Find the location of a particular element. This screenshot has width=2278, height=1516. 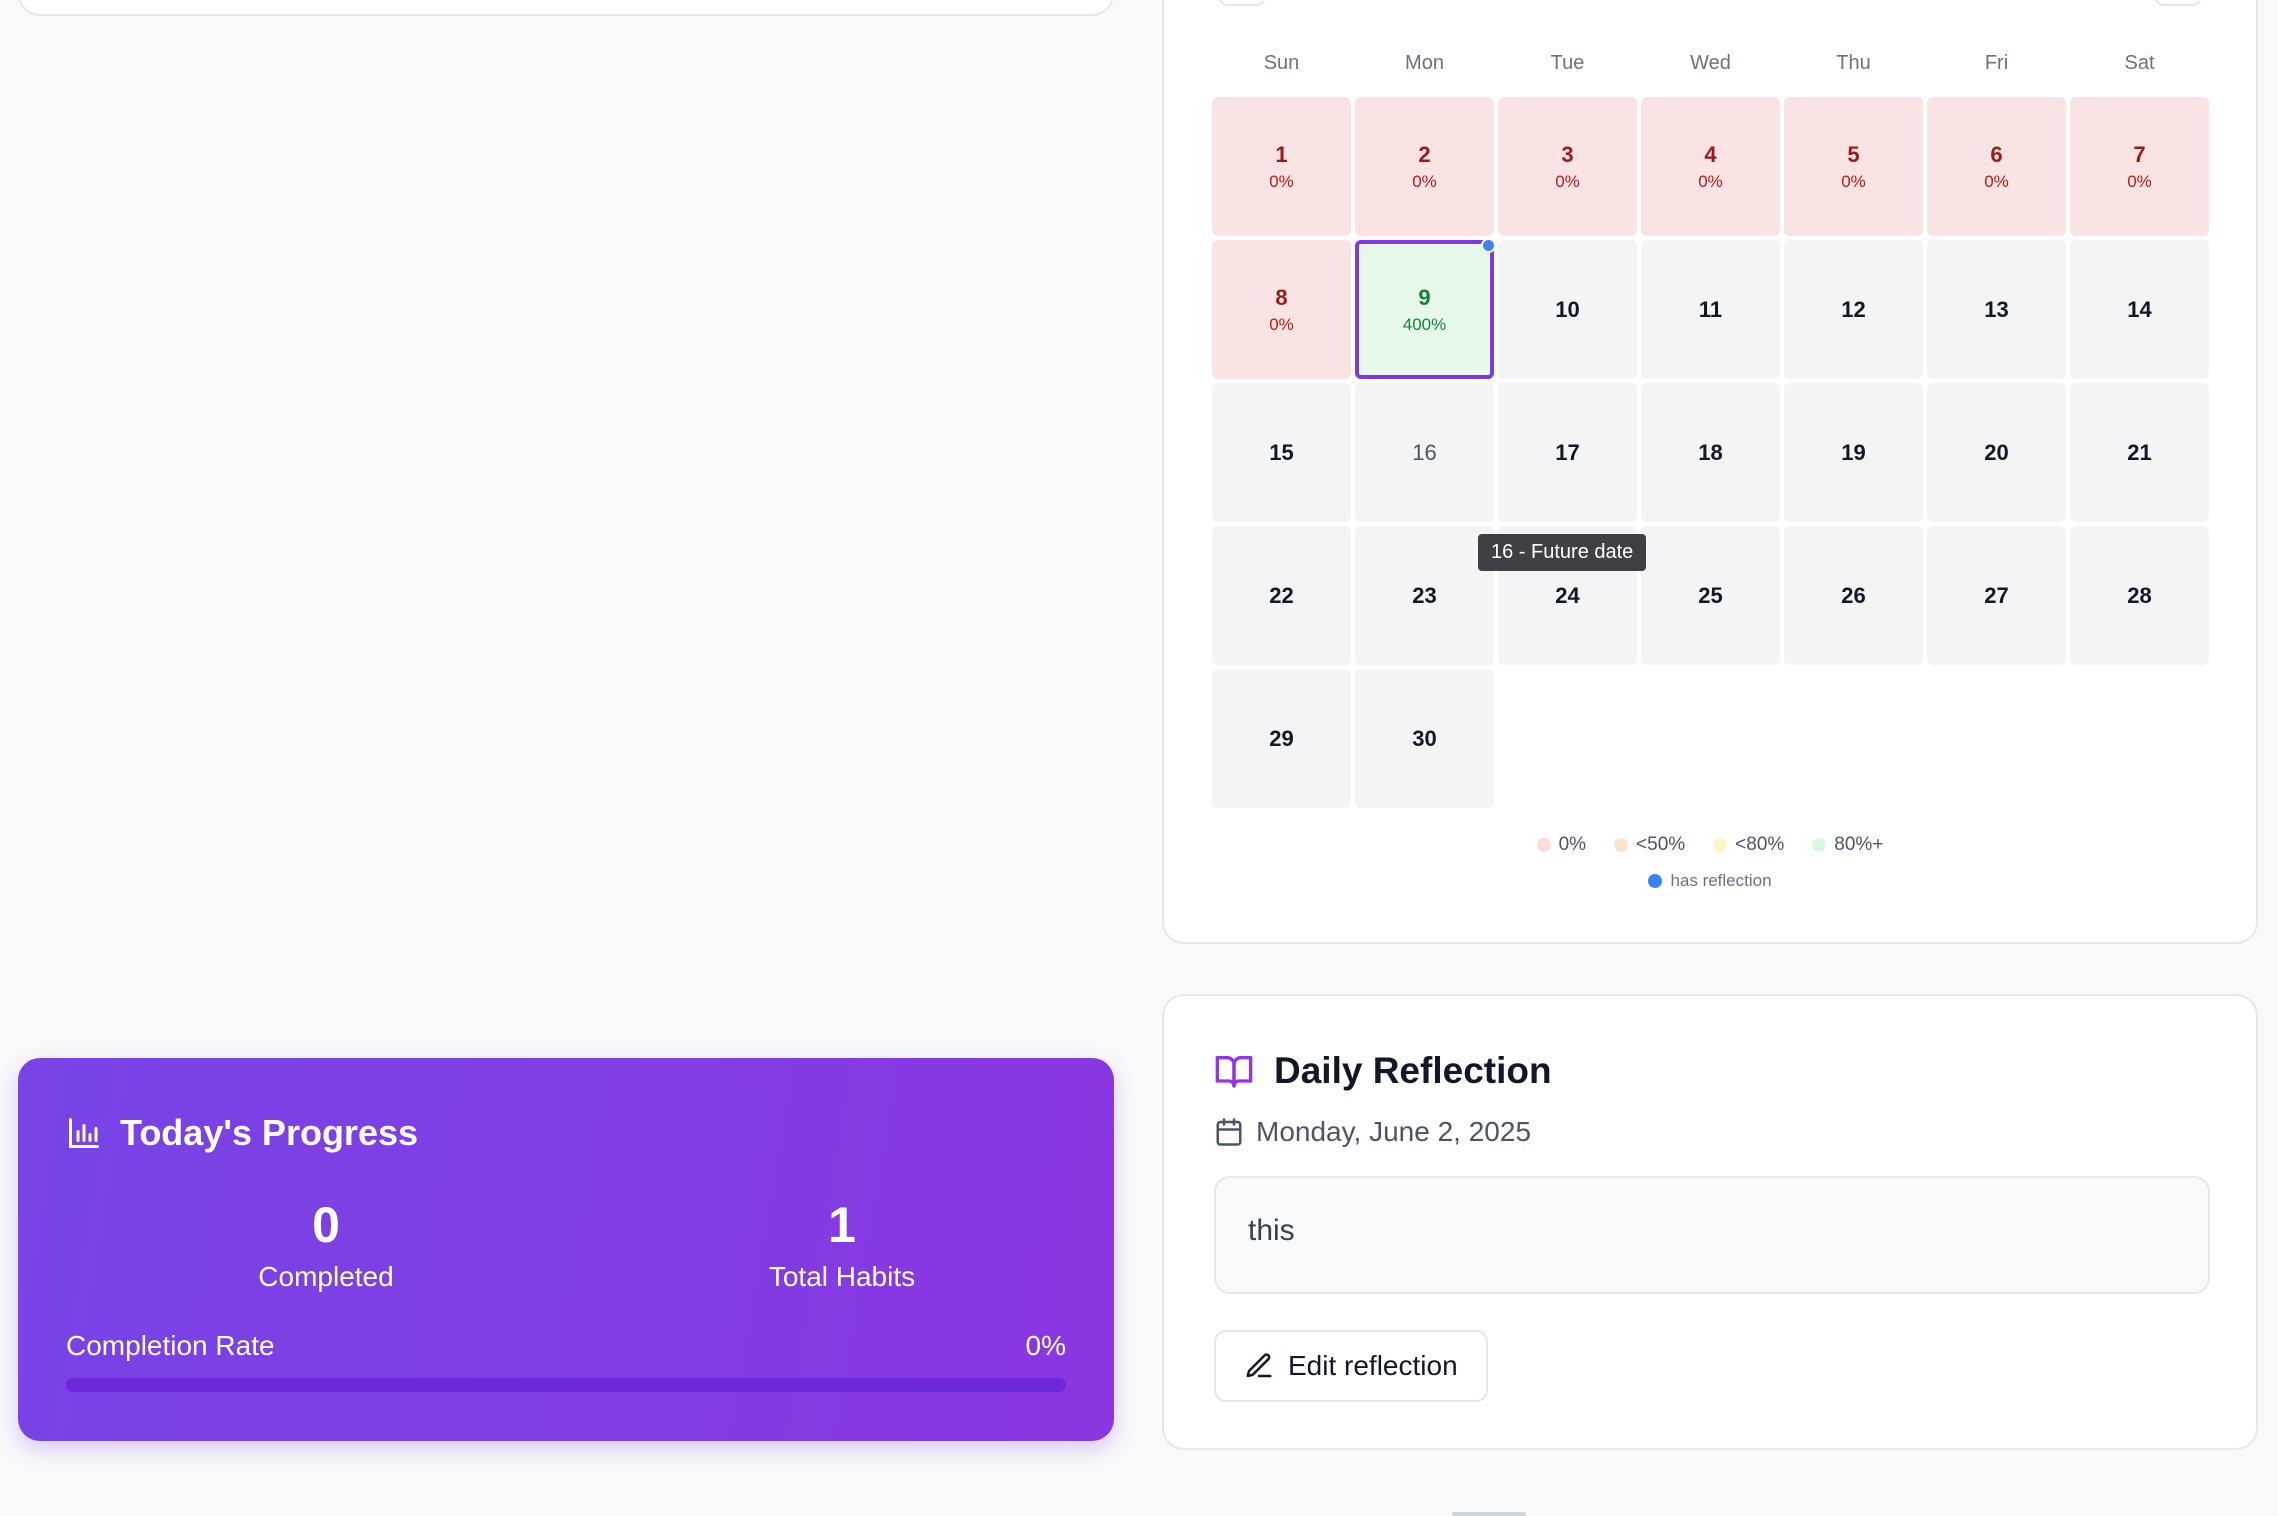

day-number: 21 is located at coordinates (2139, 452).